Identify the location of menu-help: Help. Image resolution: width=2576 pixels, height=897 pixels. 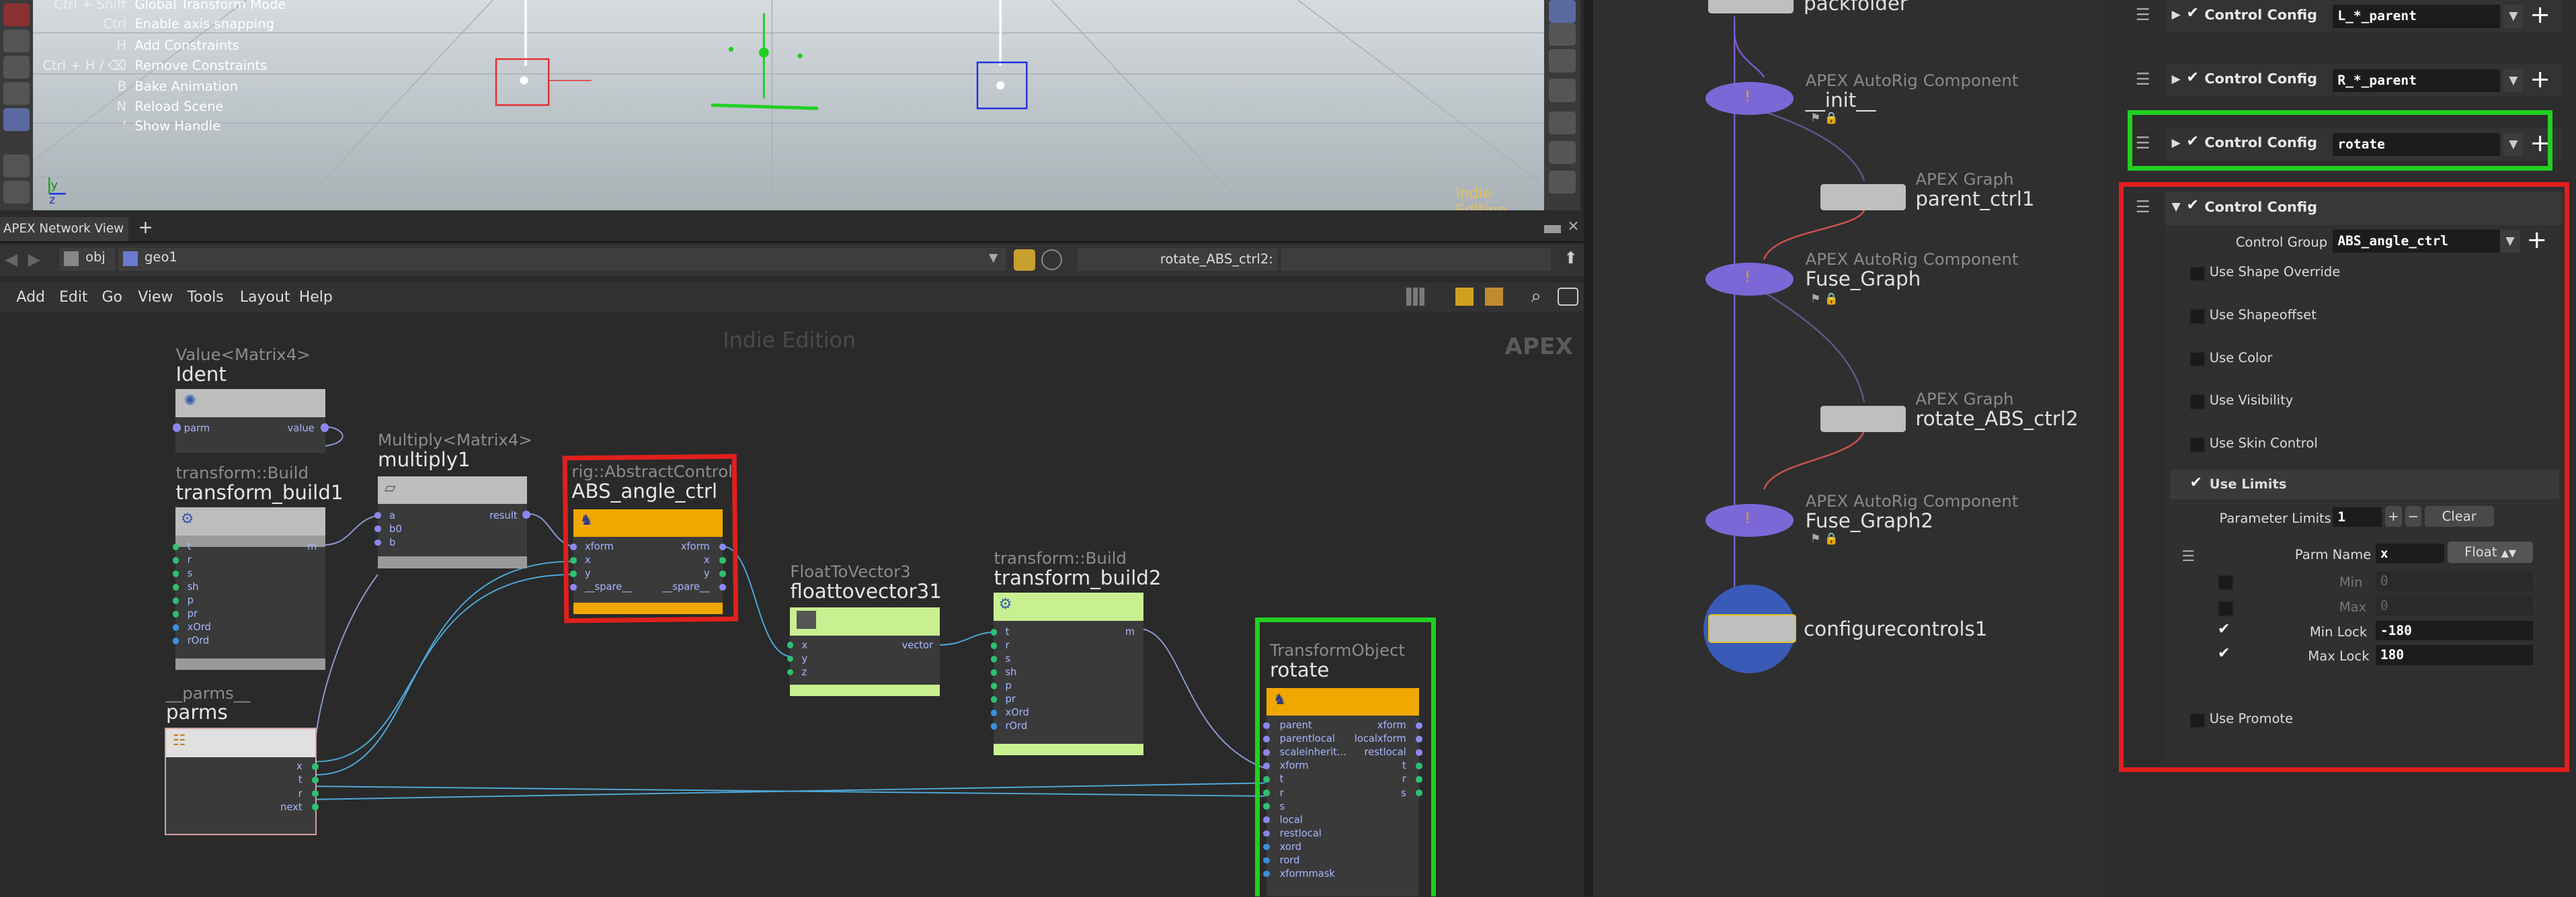
(316, 297).